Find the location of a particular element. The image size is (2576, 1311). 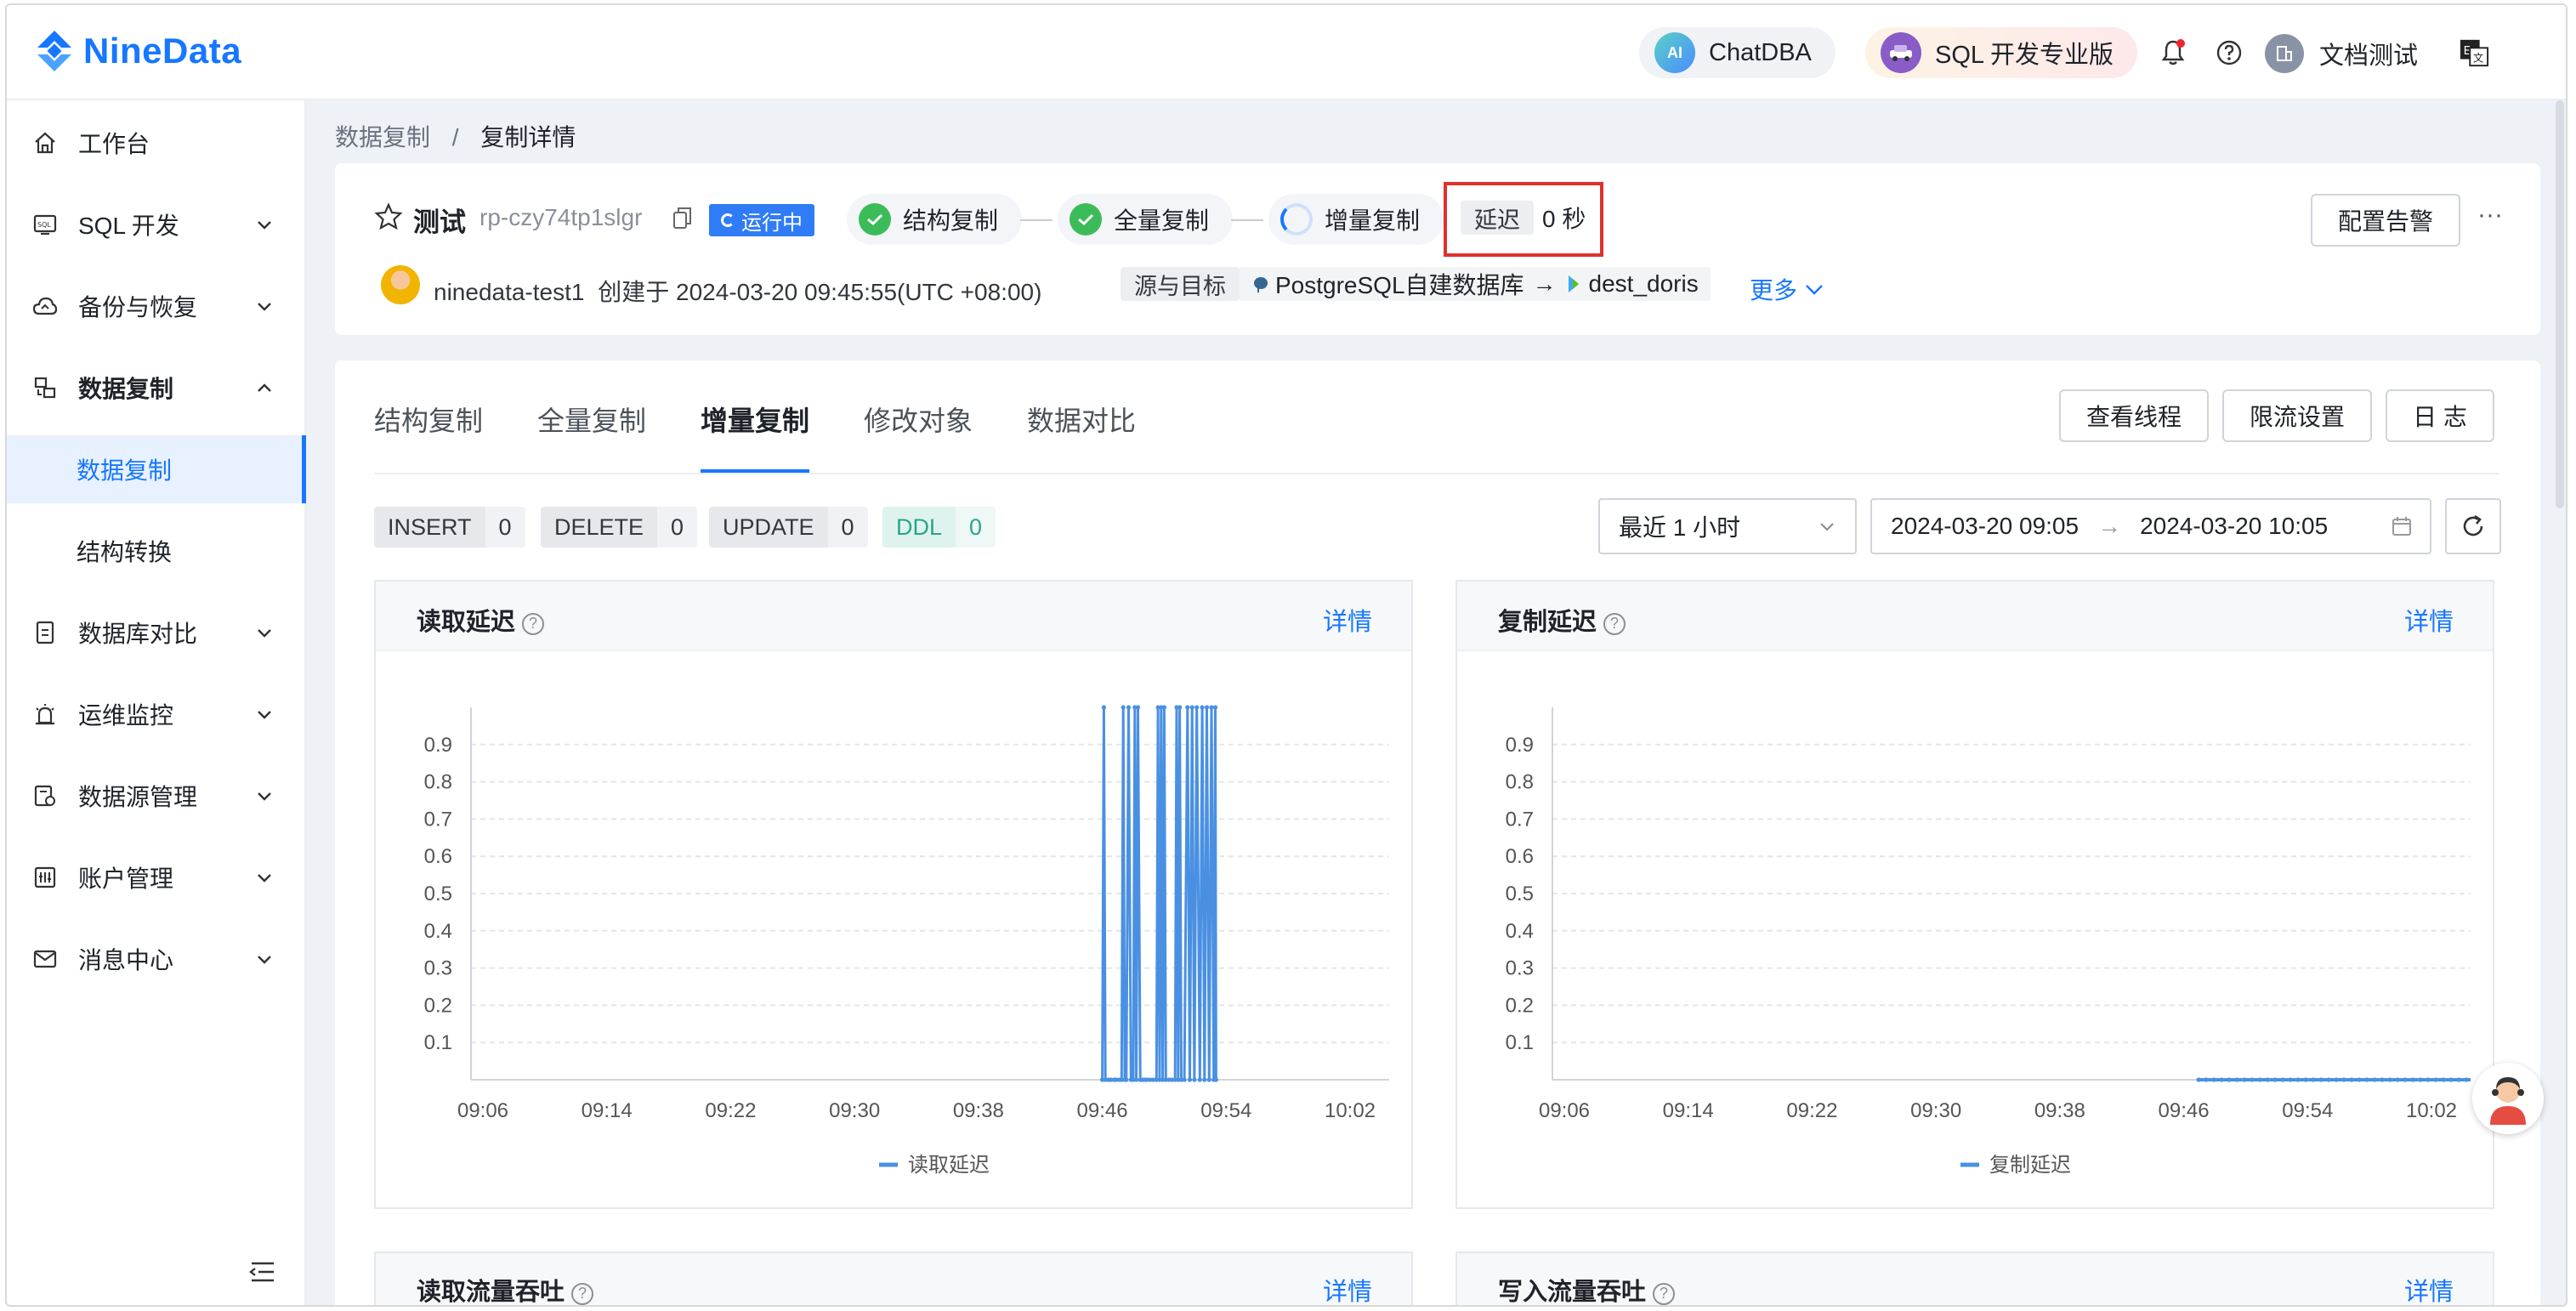

creator-name: ninedata-test1 is located at coordinates (509, 292).